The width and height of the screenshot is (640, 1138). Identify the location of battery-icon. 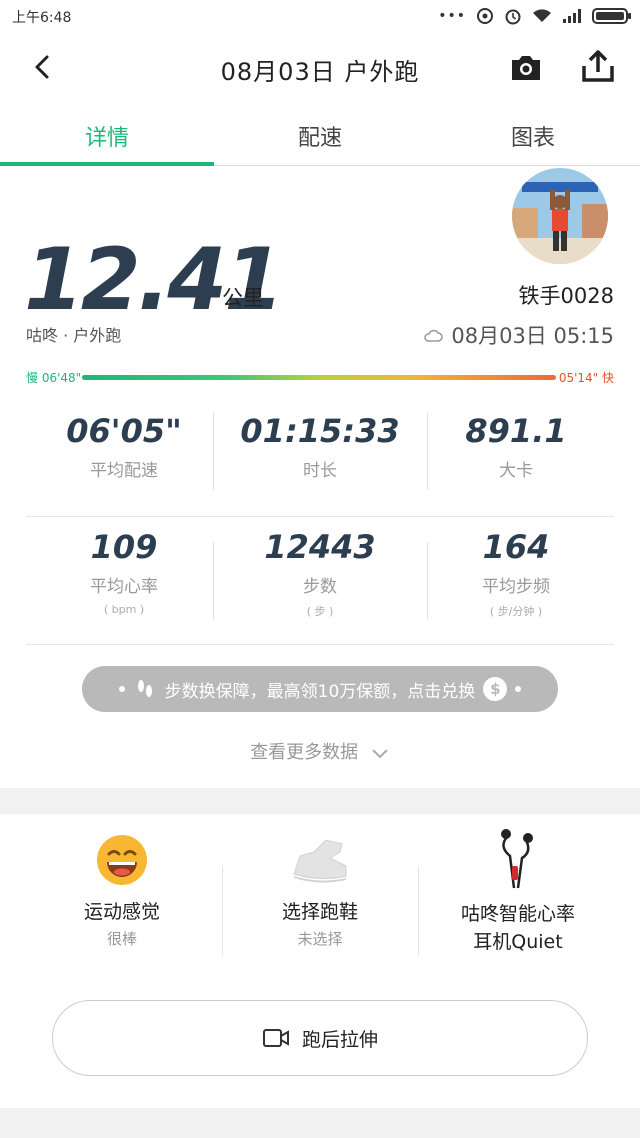
(611, 16).